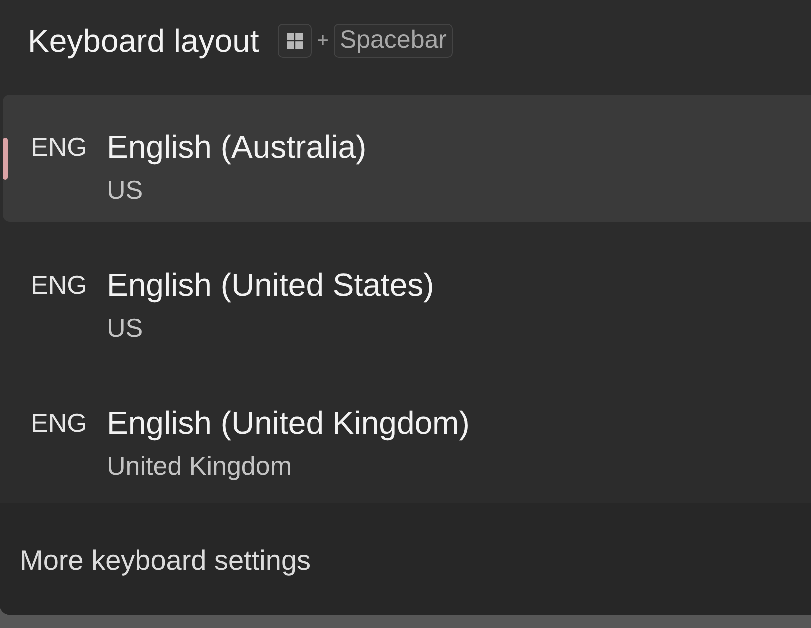  Describe the element at coordinates (237, 147) in the screenshot. I see `language-name: English (Australia)` at that location.